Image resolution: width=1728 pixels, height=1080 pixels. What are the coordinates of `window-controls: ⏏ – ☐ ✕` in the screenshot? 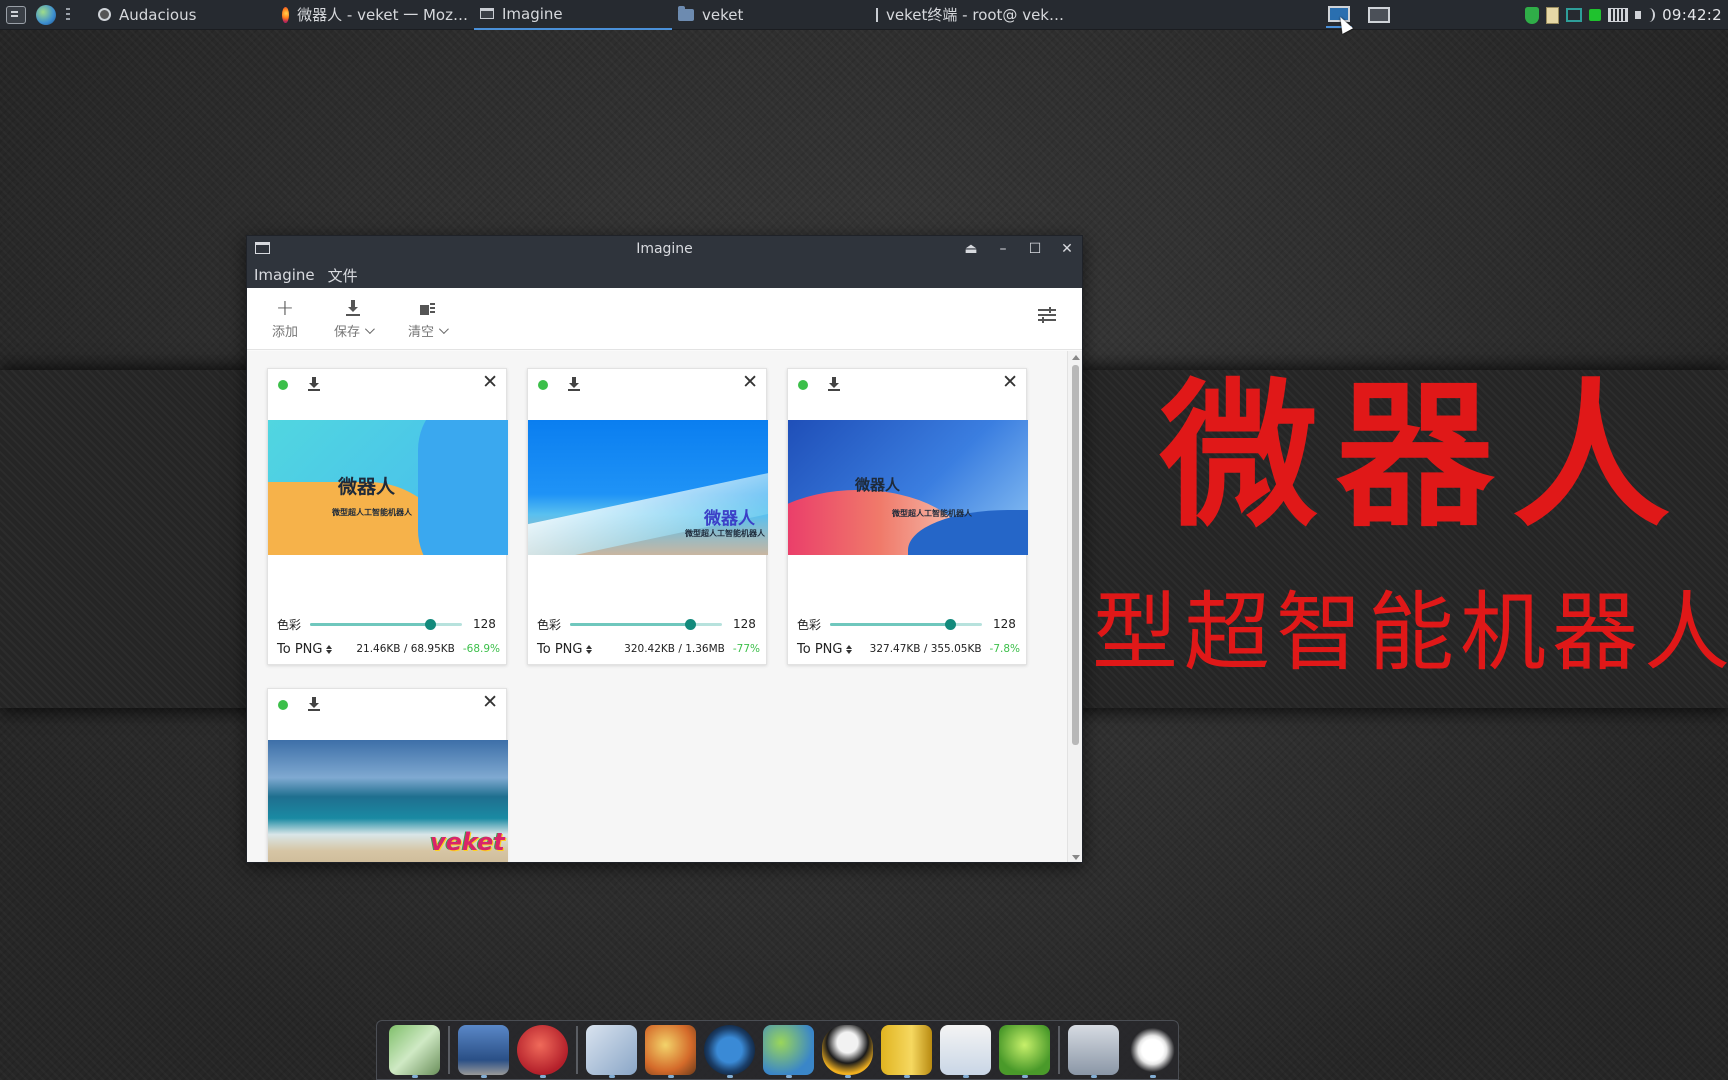 It's located at (1019, 249).